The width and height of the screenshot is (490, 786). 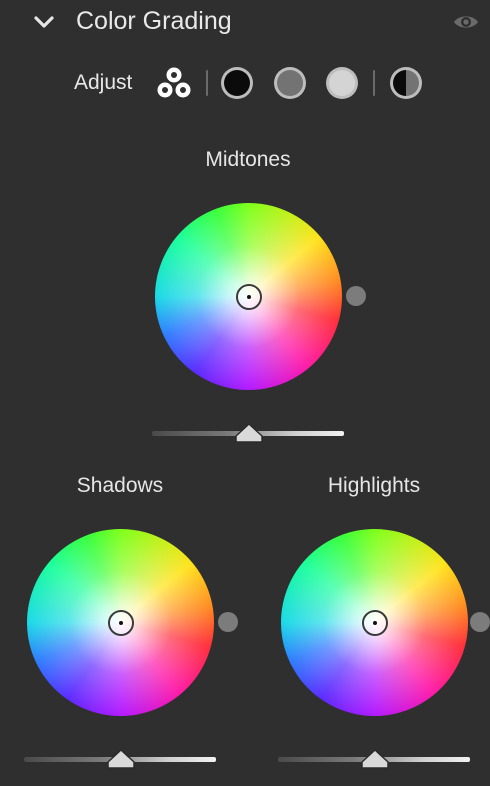 I want to click on eye-icon, so click(x=466, y=22).